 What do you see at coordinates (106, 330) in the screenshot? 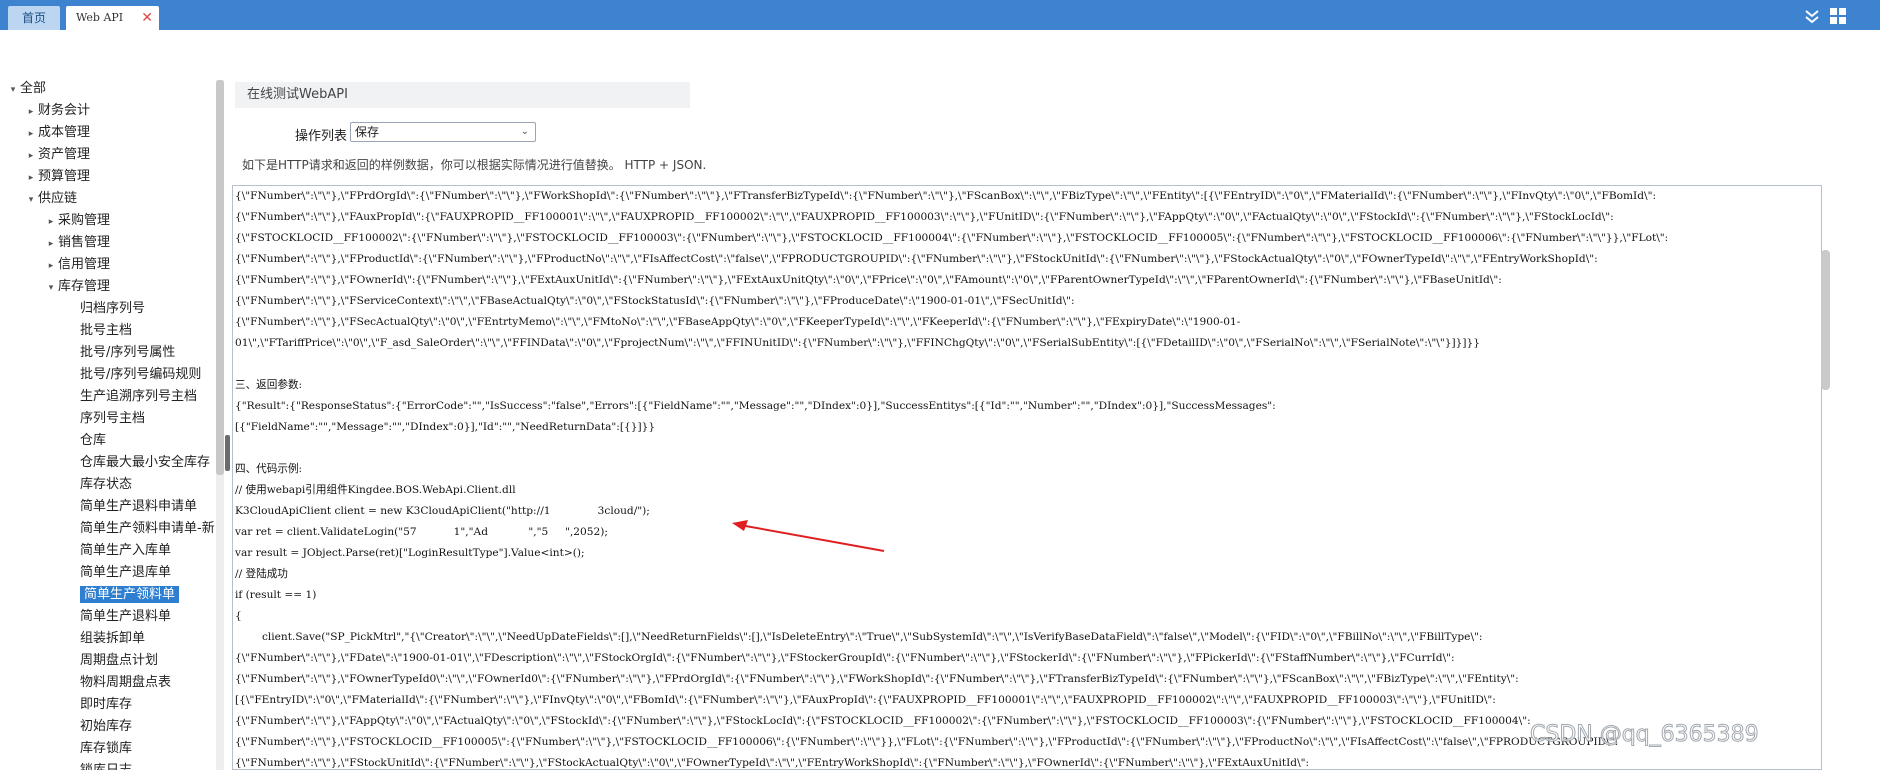
I see `tree-item-label: 批号主档` at bounding box center [106, 330].